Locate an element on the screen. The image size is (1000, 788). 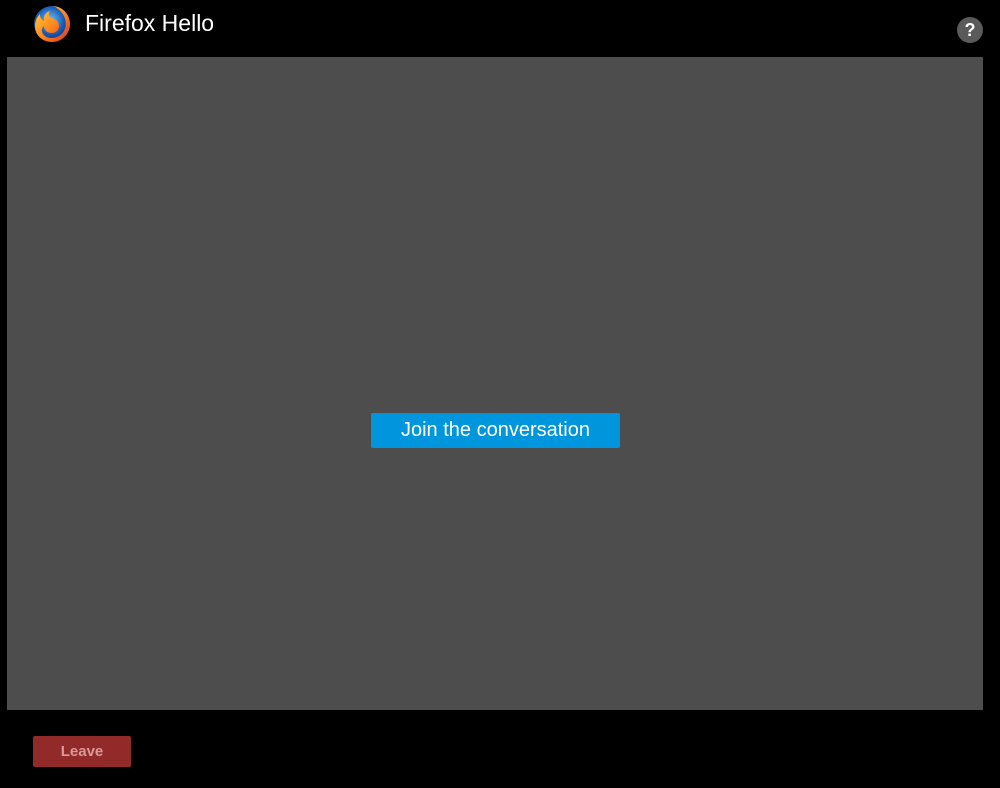
help-icon: ? is located at coordinates (970, 30).